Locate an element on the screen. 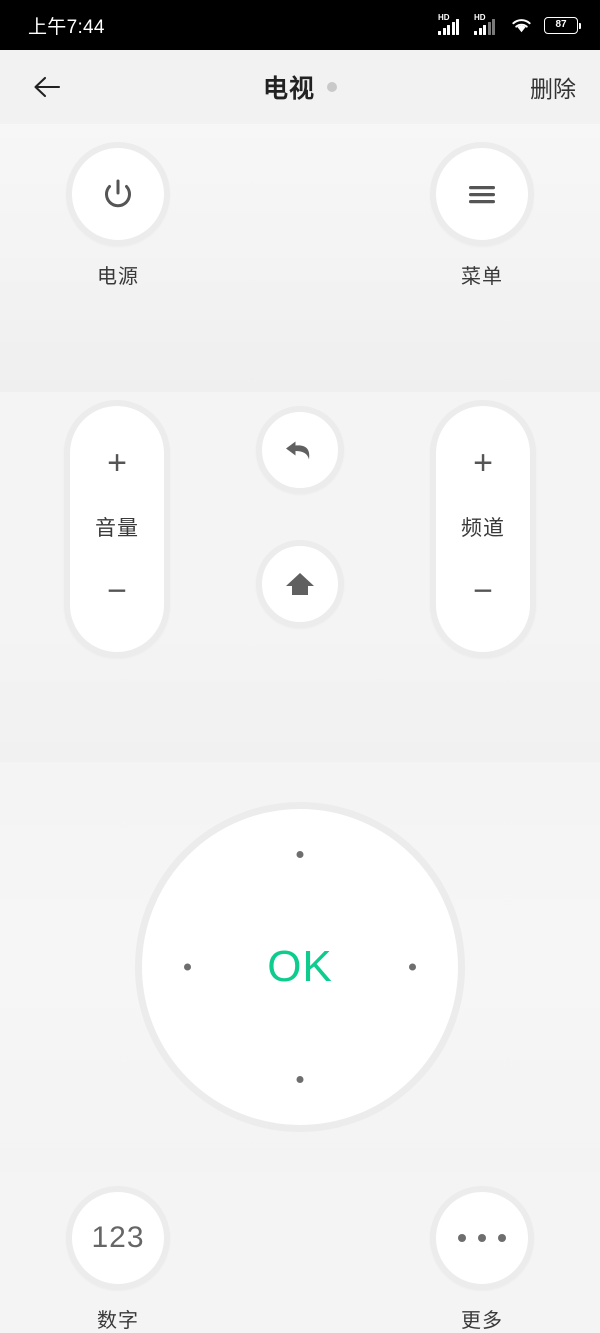 The width and height of the screenshot is (600, 1333). page-title: 电视 is located at coordinates (288, 89).